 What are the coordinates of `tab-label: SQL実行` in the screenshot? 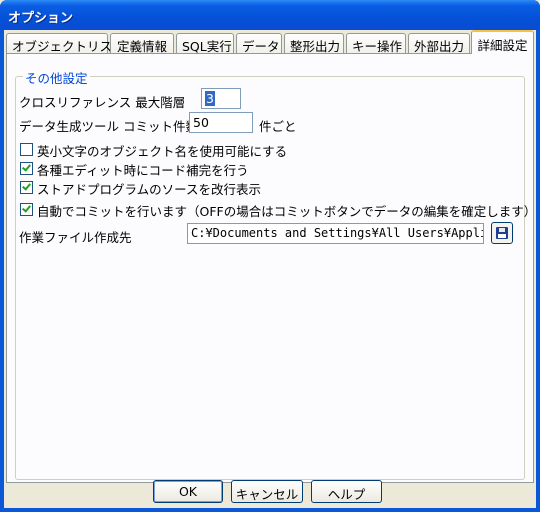 It's located at (207, 46).